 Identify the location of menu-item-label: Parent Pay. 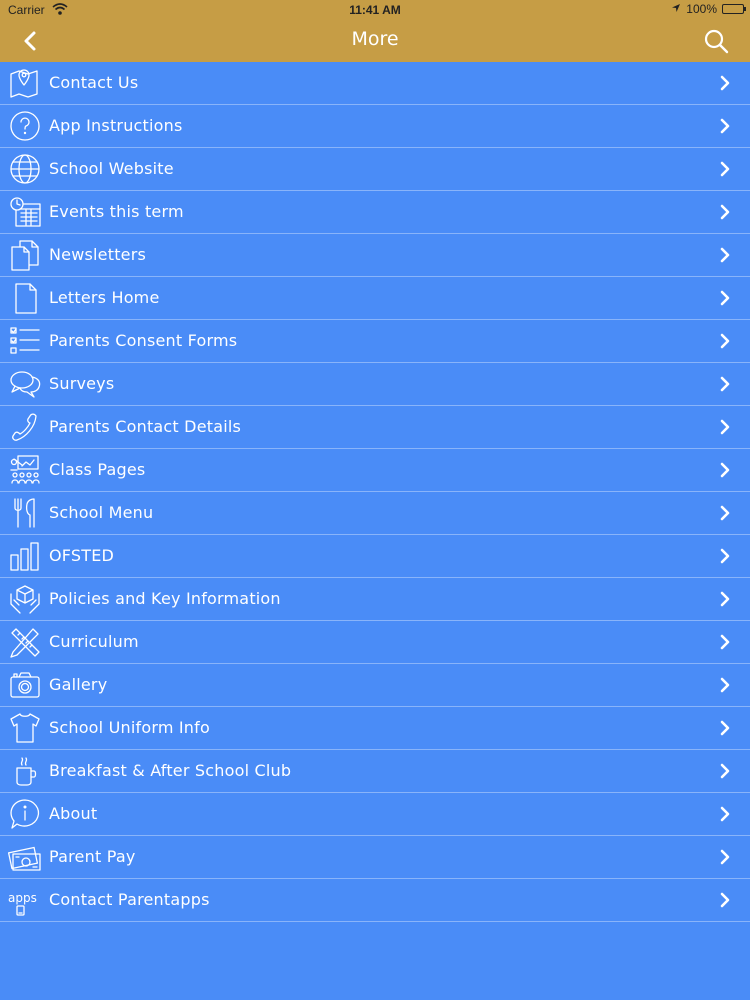
(92, 856).